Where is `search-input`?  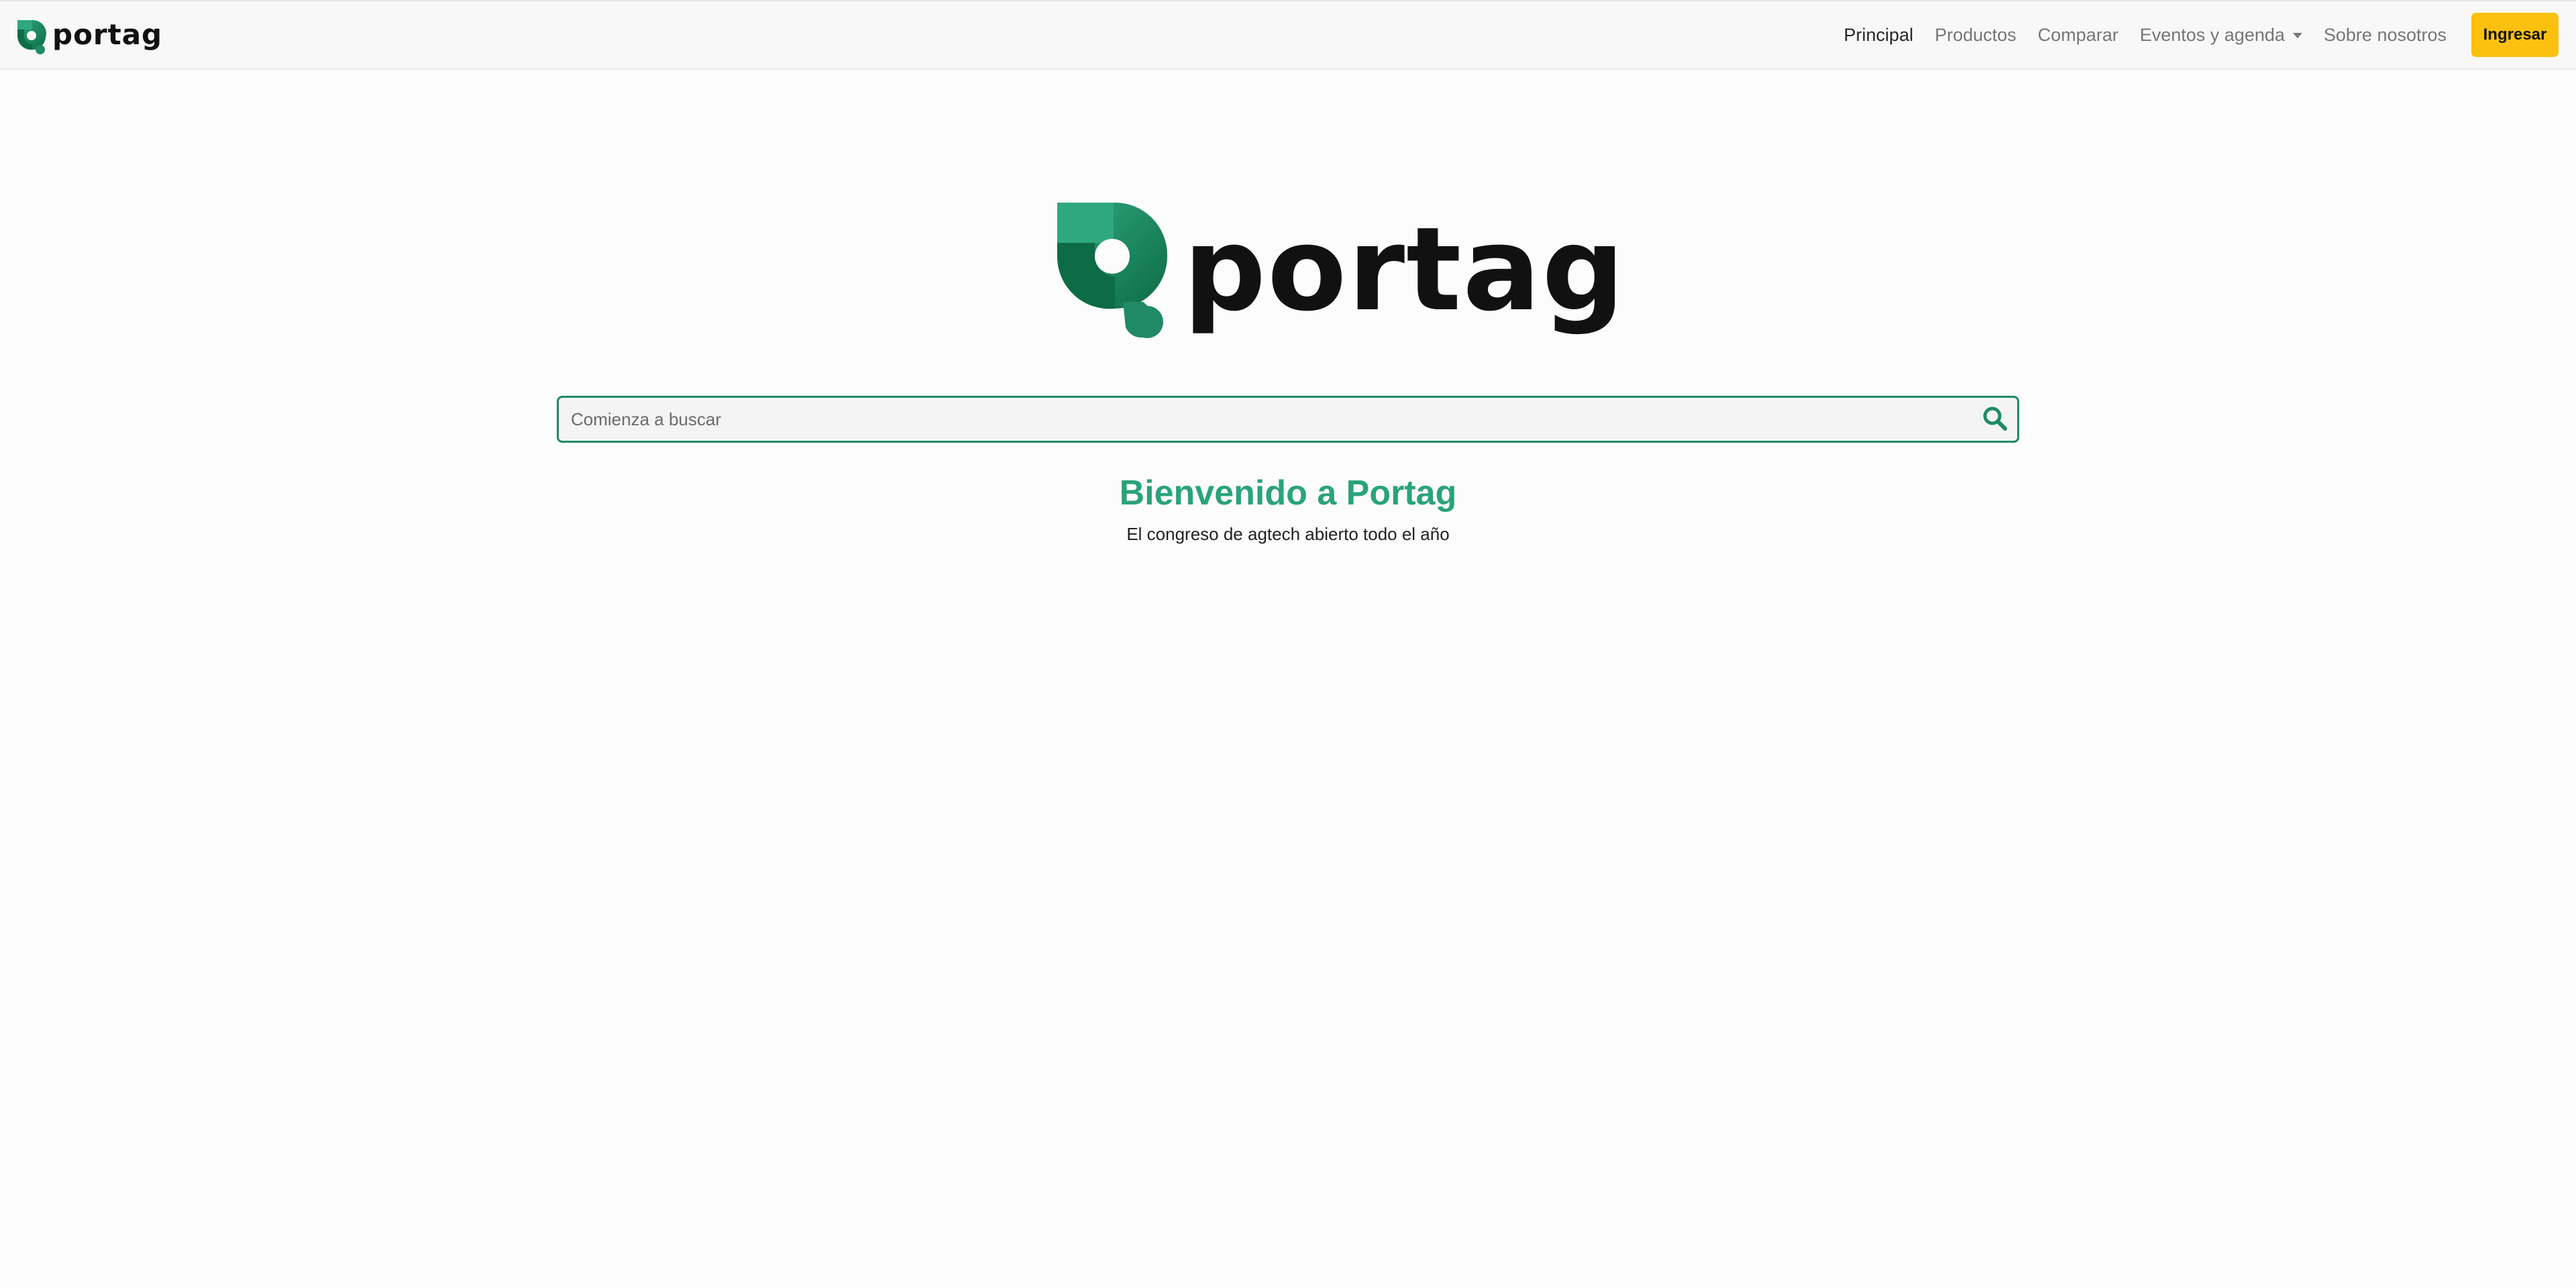
search-input is located at coordinates (1270, 419).